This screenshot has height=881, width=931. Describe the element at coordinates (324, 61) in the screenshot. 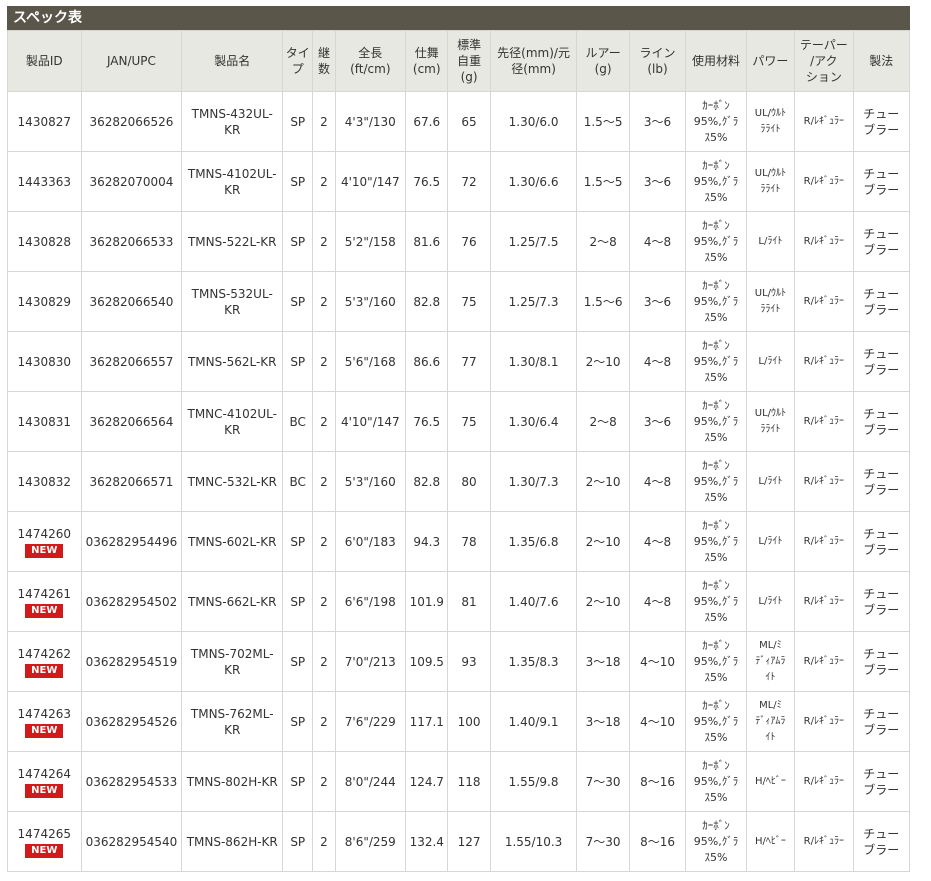

I see `header-pieces: 継数` at that location.